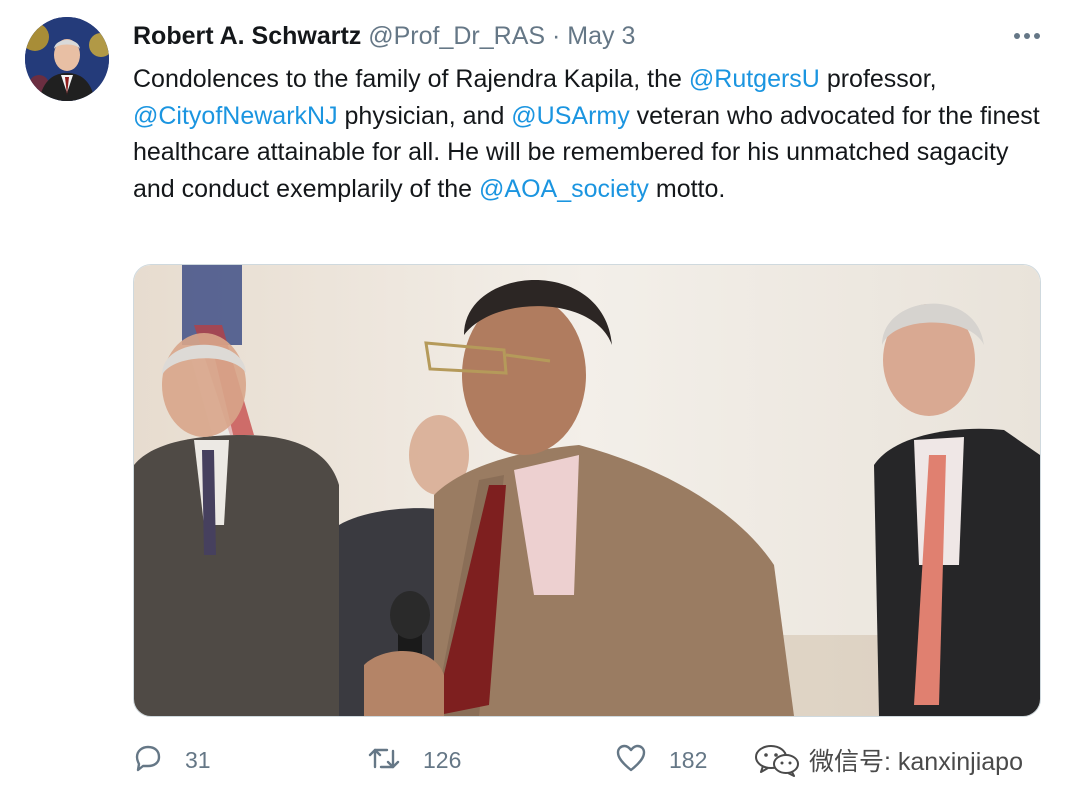 This screenshot has width=1076, height=810. Describe the element at coordinates (688, 759) in the screenshot. I see `like-count: 182` at that location.